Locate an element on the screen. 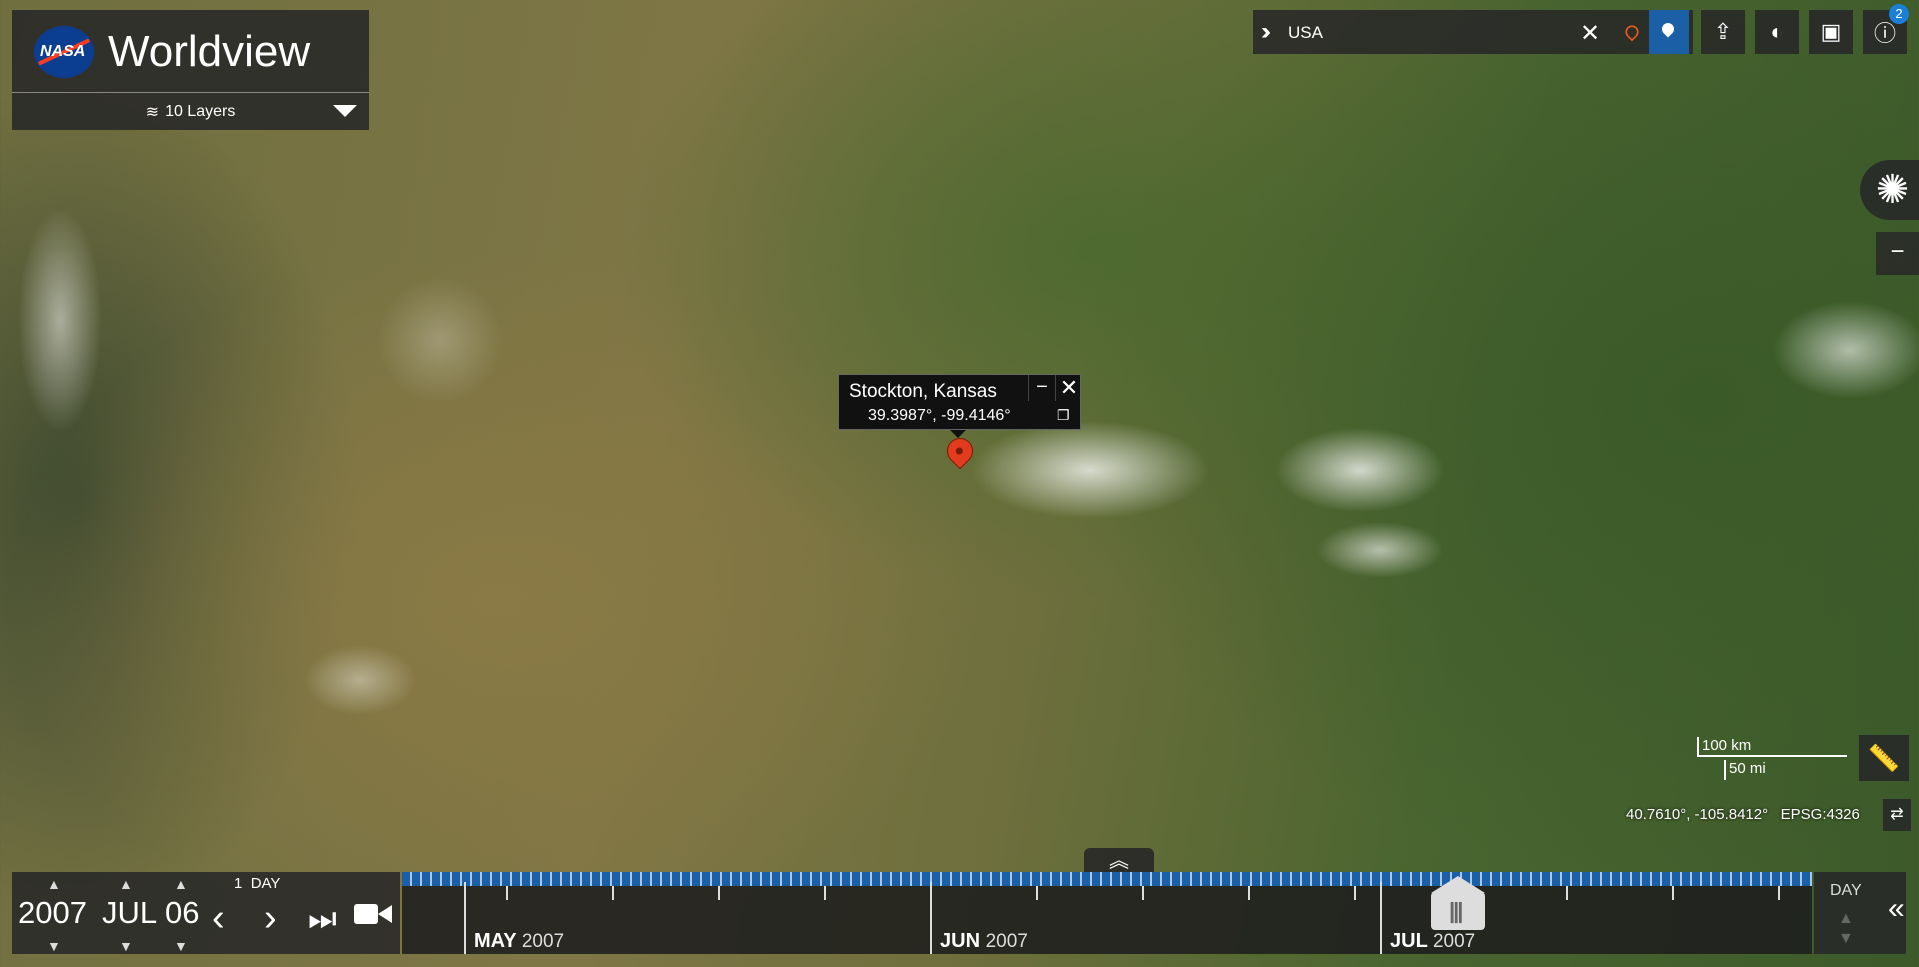 This screenshot has height=967, width=1919. marker-title: Stockton, Kansas is located at coordinates (923, 391).